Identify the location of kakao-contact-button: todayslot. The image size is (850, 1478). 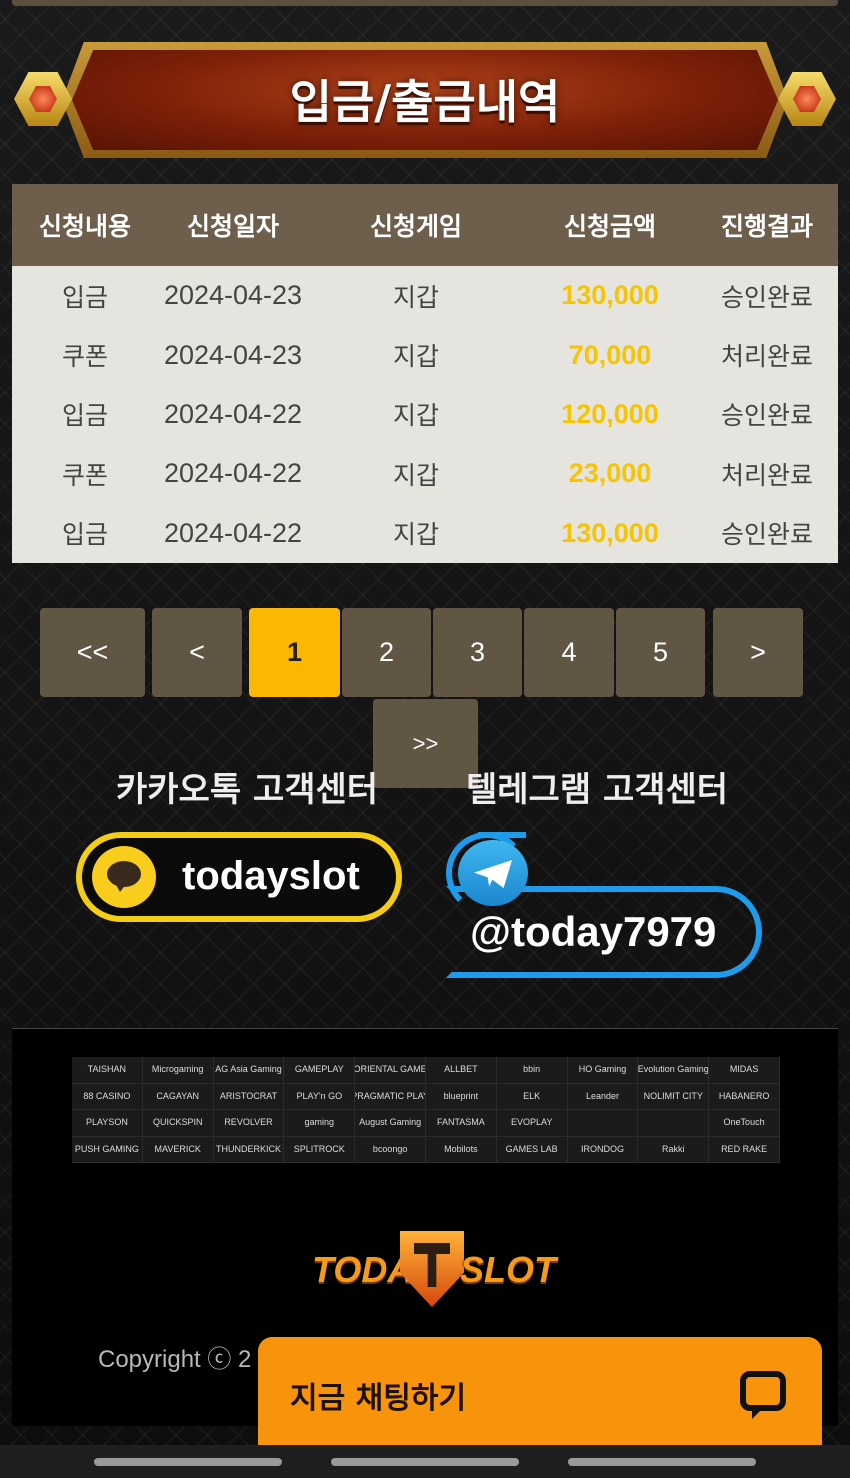
(239, 877).